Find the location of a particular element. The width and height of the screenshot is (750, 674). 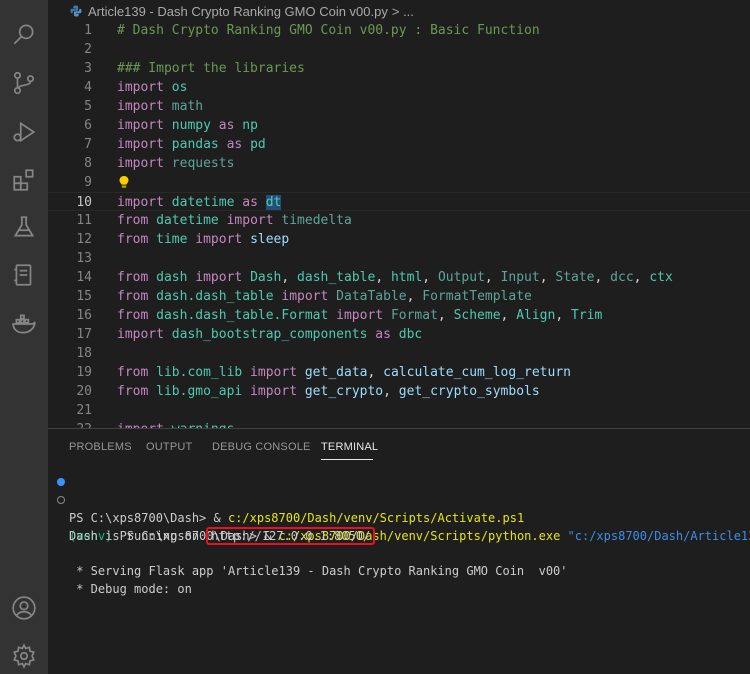

code-token: sleep is located at coordinates (270, 239).